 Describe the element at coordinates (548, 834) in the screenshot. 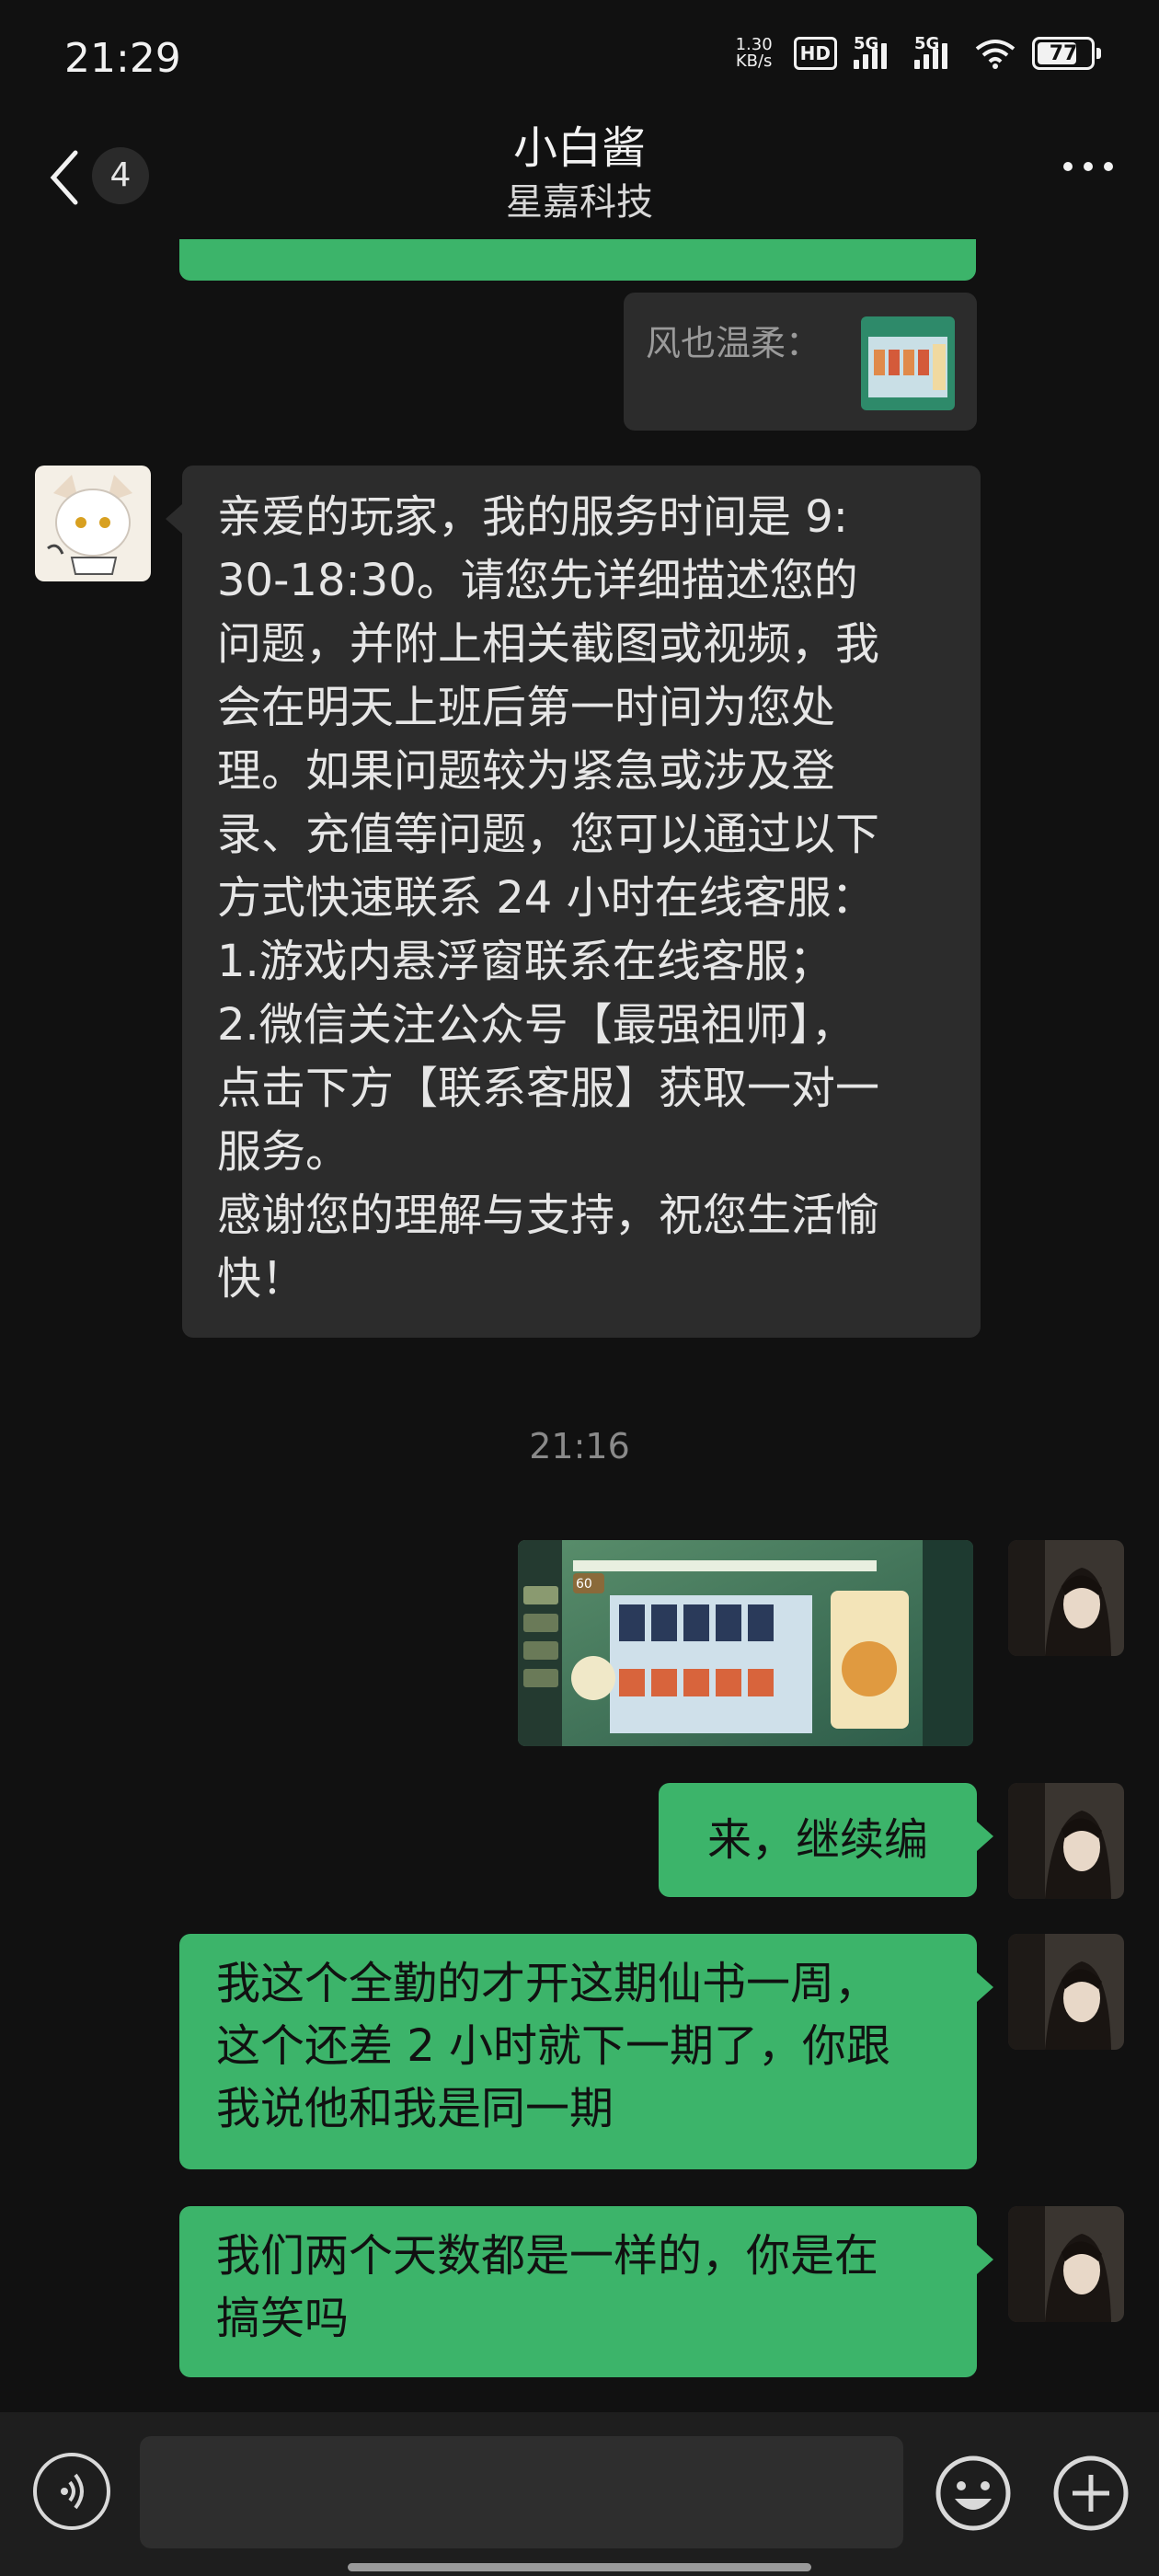

I see `reply-line: 录、充值等问题，您可以通过以下` at that location.